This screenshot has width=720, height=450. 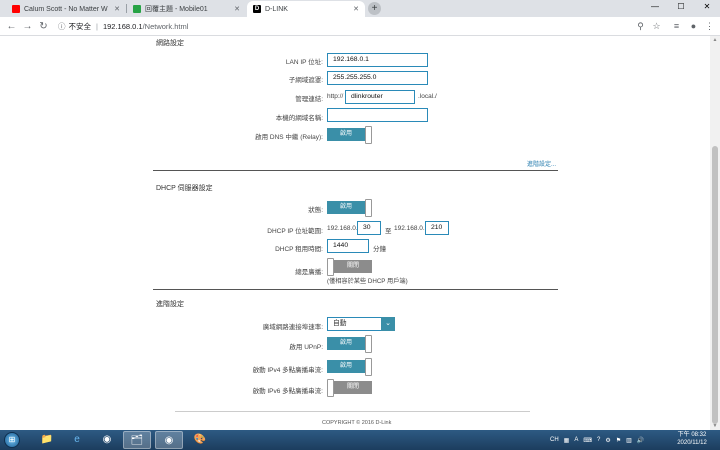 What do you see at coordinates (656, 26) in the screenshot?
I see `bookmark-star-icon: ☆` at bounding box center [656, 26].